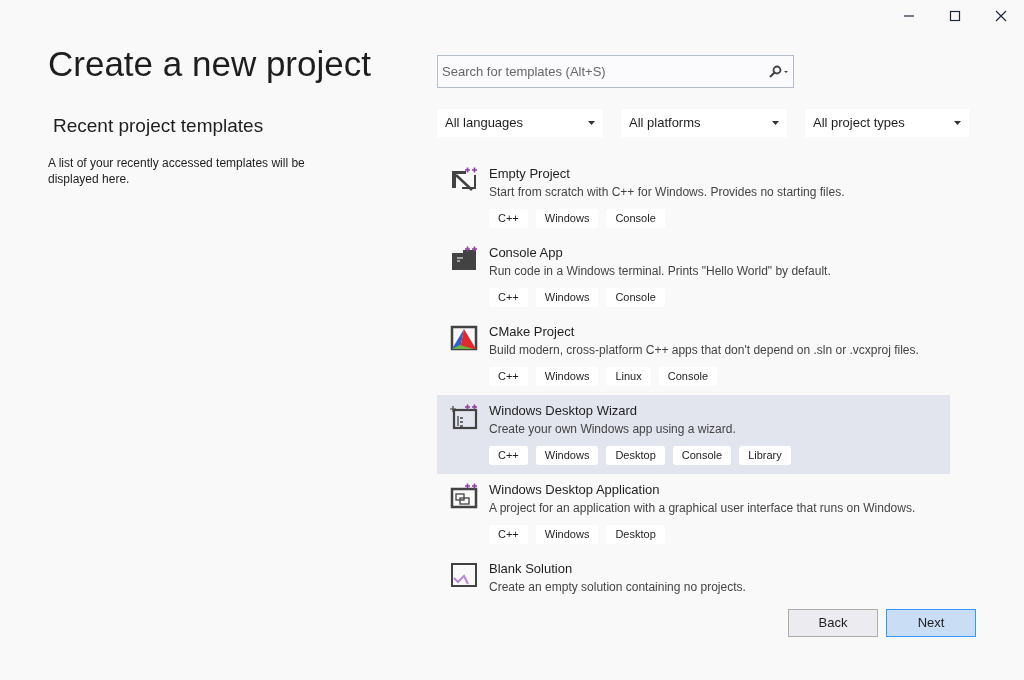 This screenshot has height=680, width=1024. What do you see at coordinates (177, 170) in the screenshot?
I see `recent-templates-text: A list of your recently accessed templates will be displayed here.` at bounding box center [177, 170].